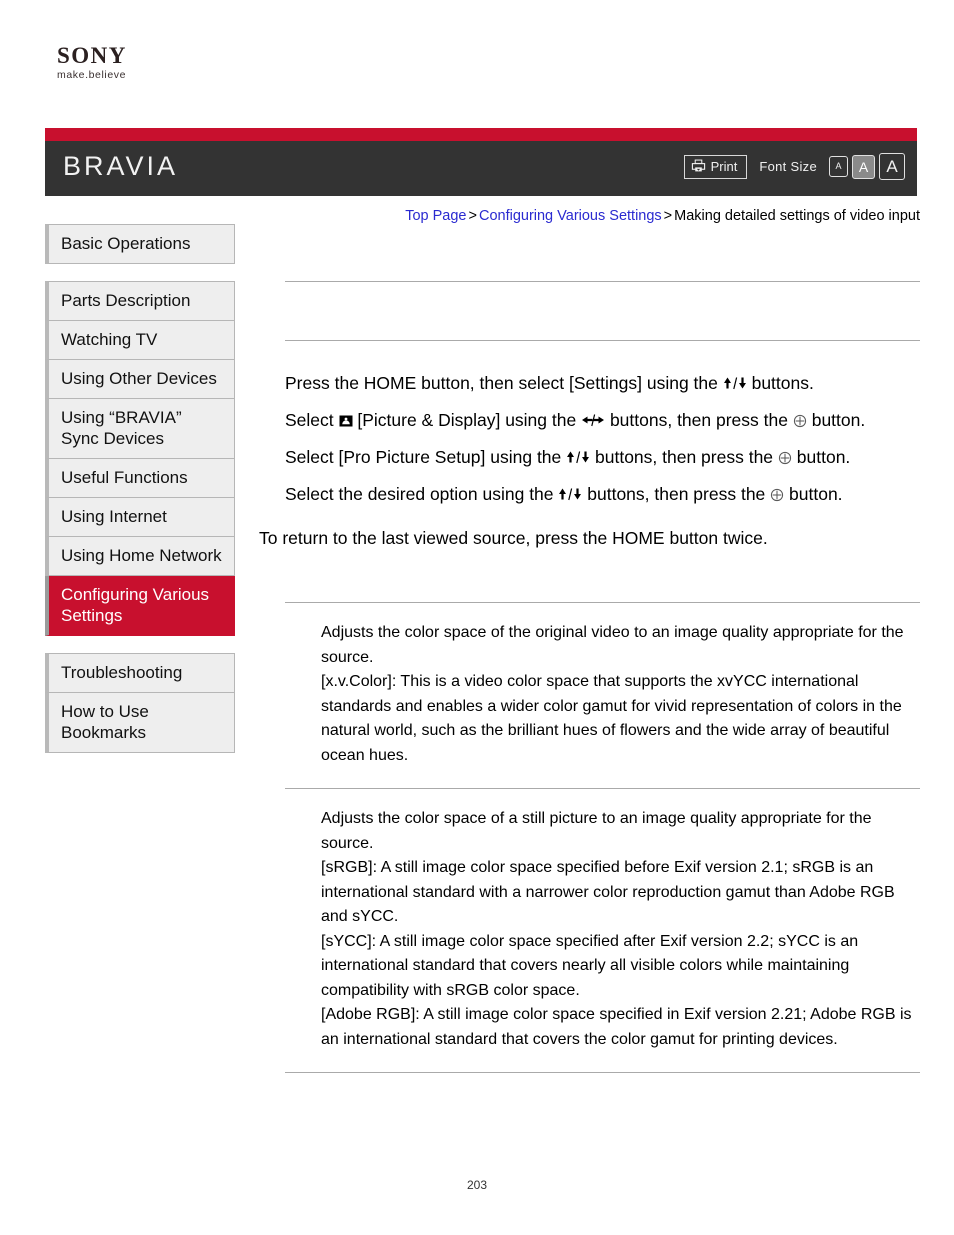  I want to click on picture-display-icon, so click(346, 422).